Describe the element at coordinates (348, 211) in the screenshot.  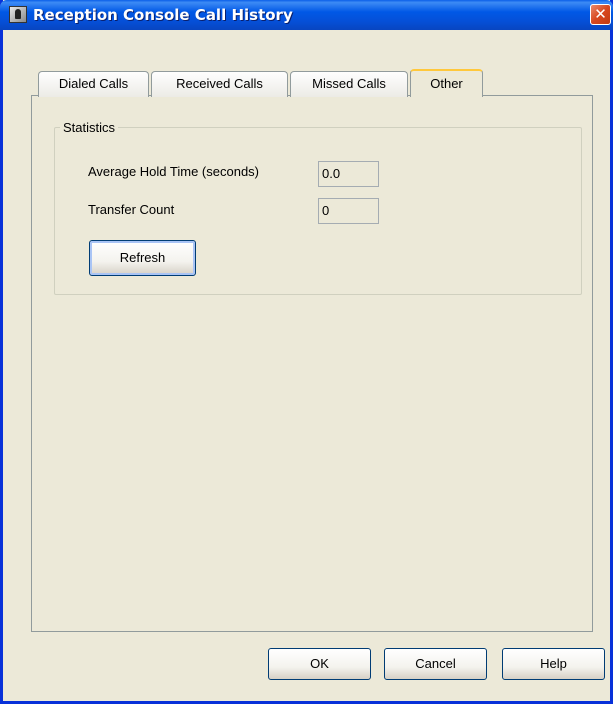
I see `transfer-count-field: 0` at that location.